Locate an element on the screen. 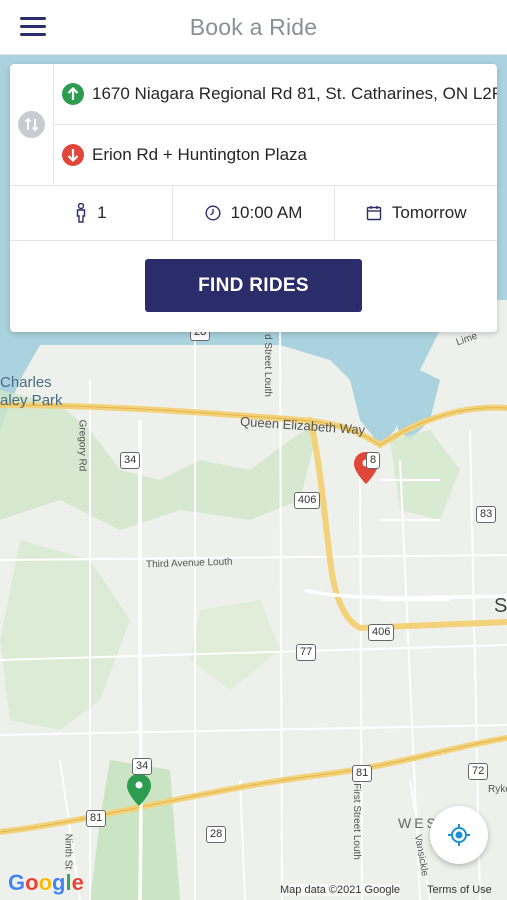  hamburger-menu-icon is located at coordinates (33, 27).